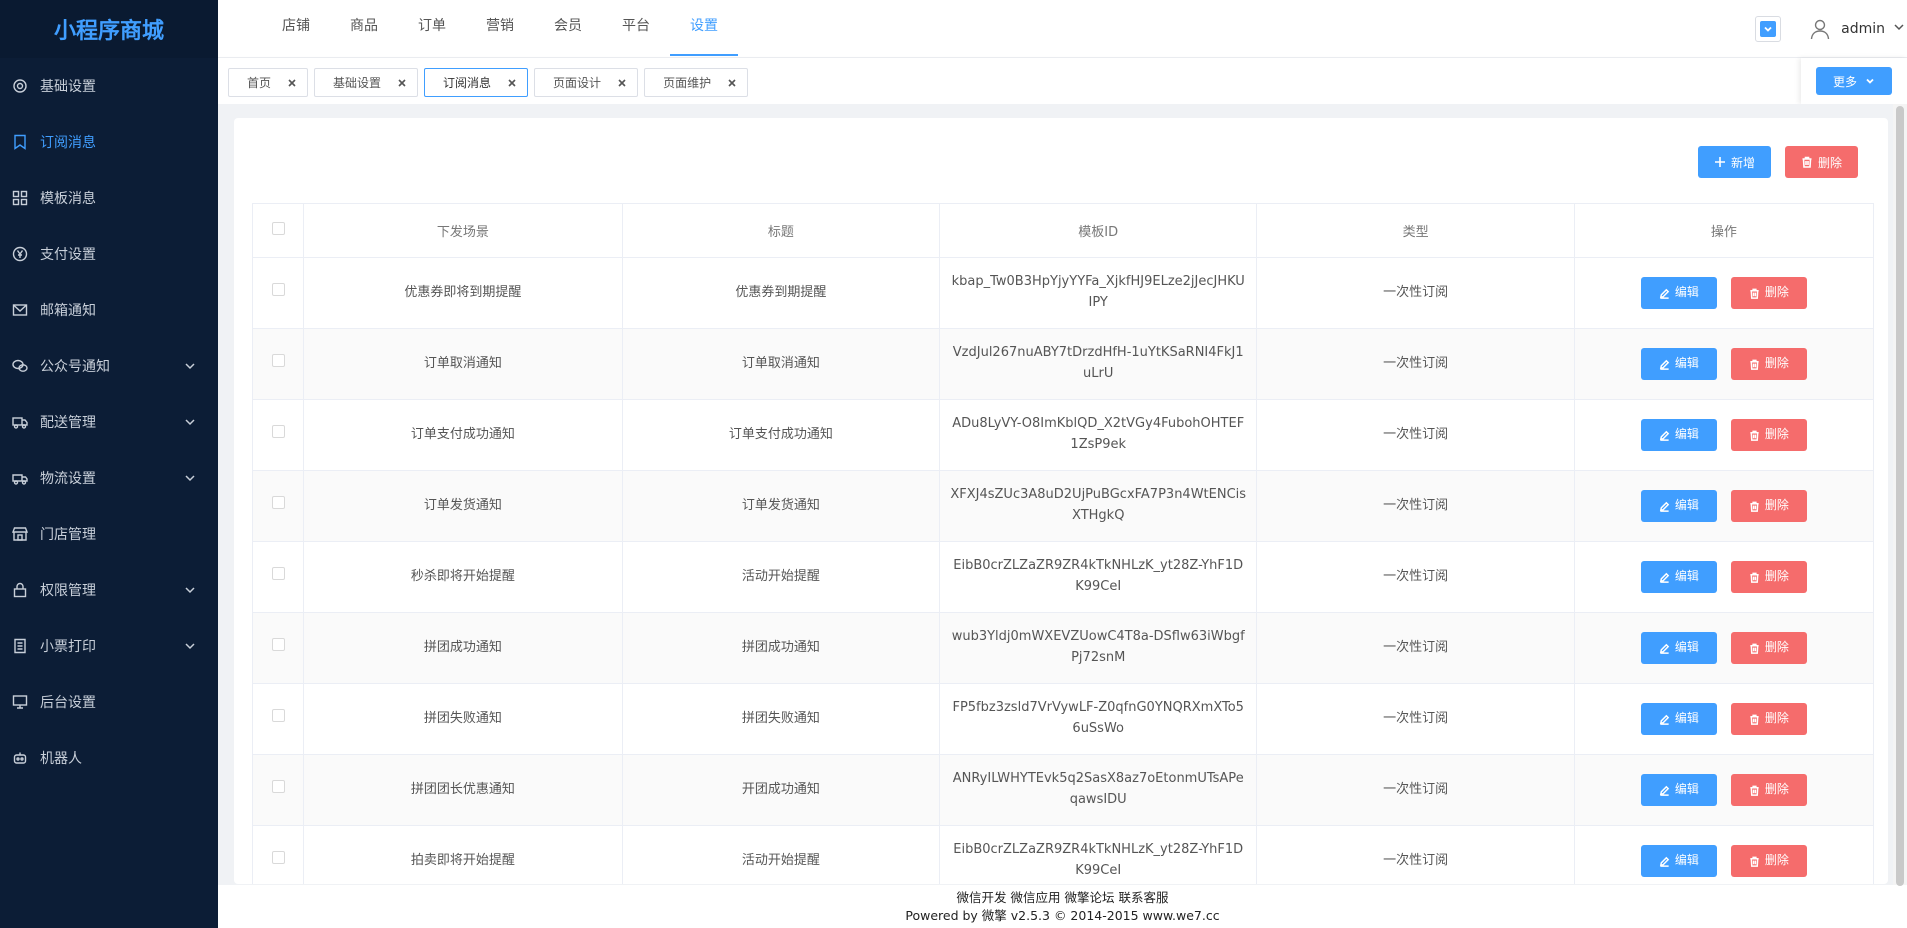 This screenshot has width=1907, height=928. I want to click on sidebar-item-2: 模板消息, so click(109, 198).